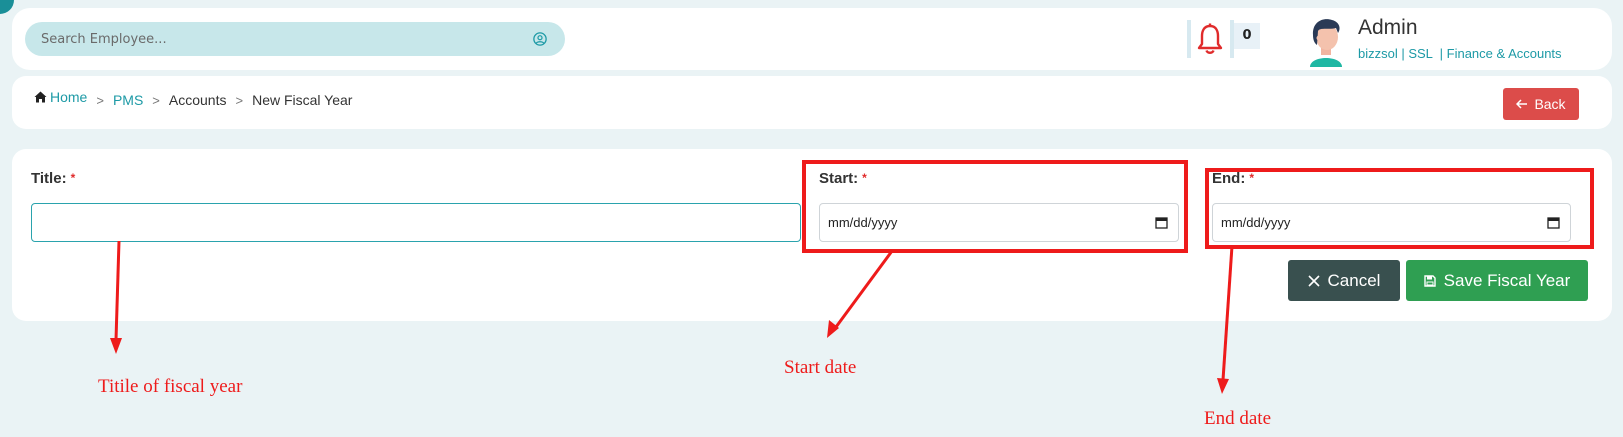 This screenshot has height=437, width=1623. What do you see at coordinates (1210, 40) in the screenshot?
I see `bell-icon` at bounding box center [1210, 40].